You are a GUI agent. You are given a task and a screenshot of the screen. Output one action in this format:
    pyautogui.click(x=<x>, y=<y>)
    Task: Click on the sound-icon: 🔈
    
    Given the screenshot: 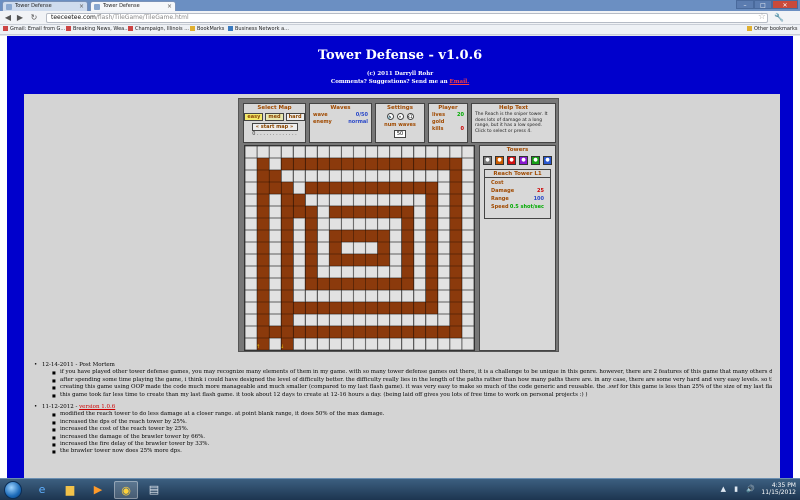 What is the action you would take?
    pyautogui.click(x=390, y=116)
    